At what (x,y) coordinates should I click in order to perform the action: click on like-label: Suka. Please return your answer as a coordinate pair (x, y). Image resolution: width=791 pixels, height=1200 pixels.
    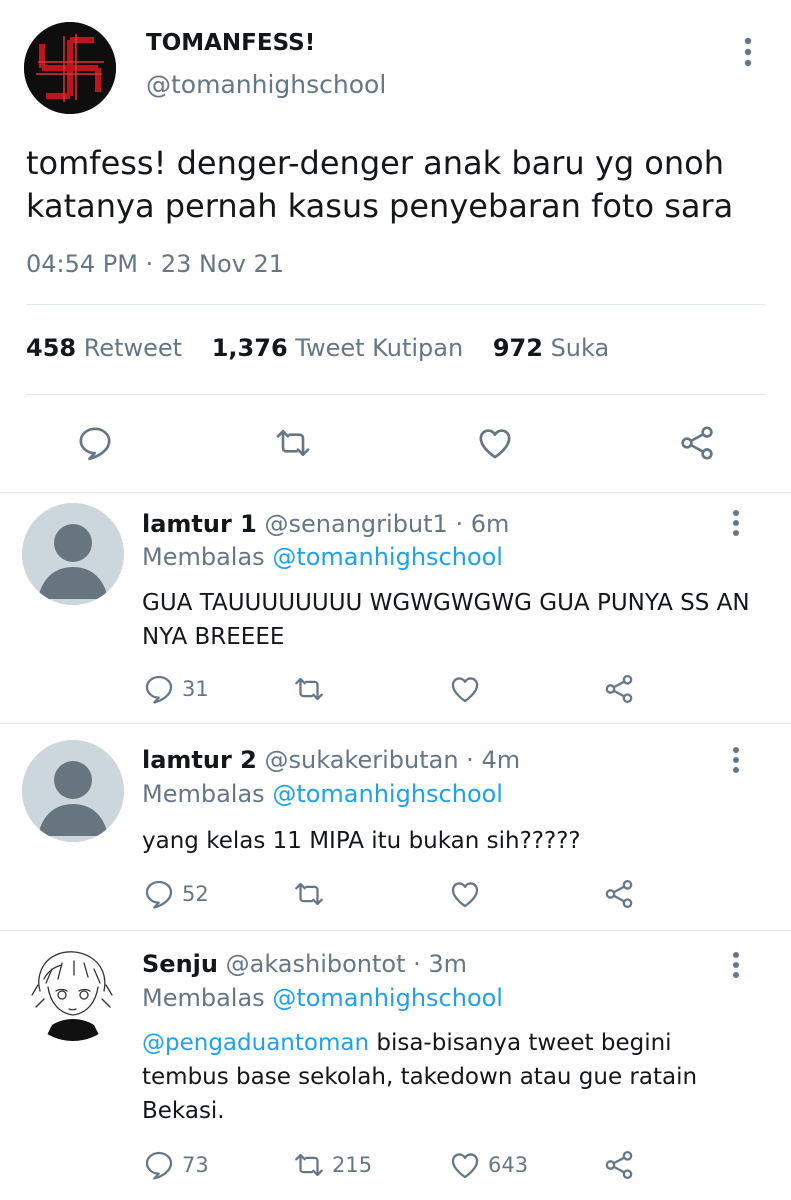
    Looking at the image, I should click on (580, 348).